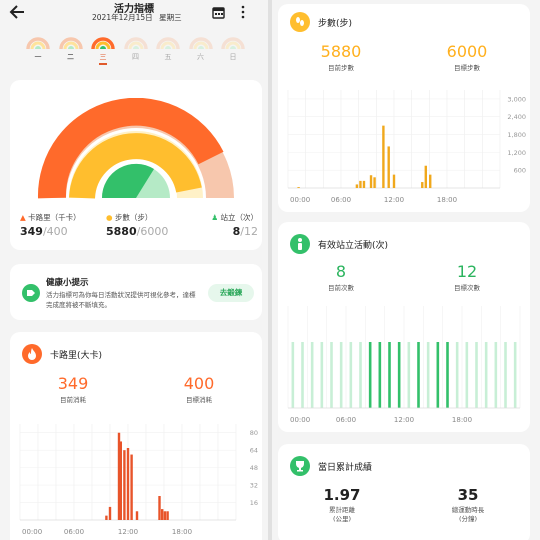 The height and width of the screenshot is (540, 540). Describe the element at coordinates (231, 293) in the screenshot. I see `go-exercise-button: 去鍛鍊` at that location.